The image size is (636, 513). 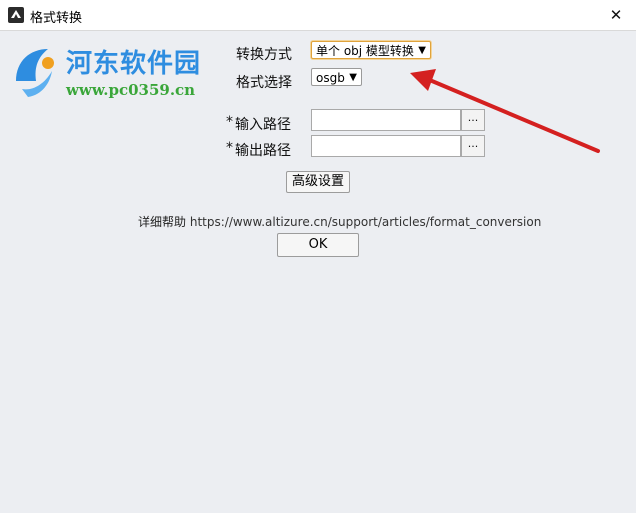 I want to click on close-button: ✕, so click(x=616, y=15).